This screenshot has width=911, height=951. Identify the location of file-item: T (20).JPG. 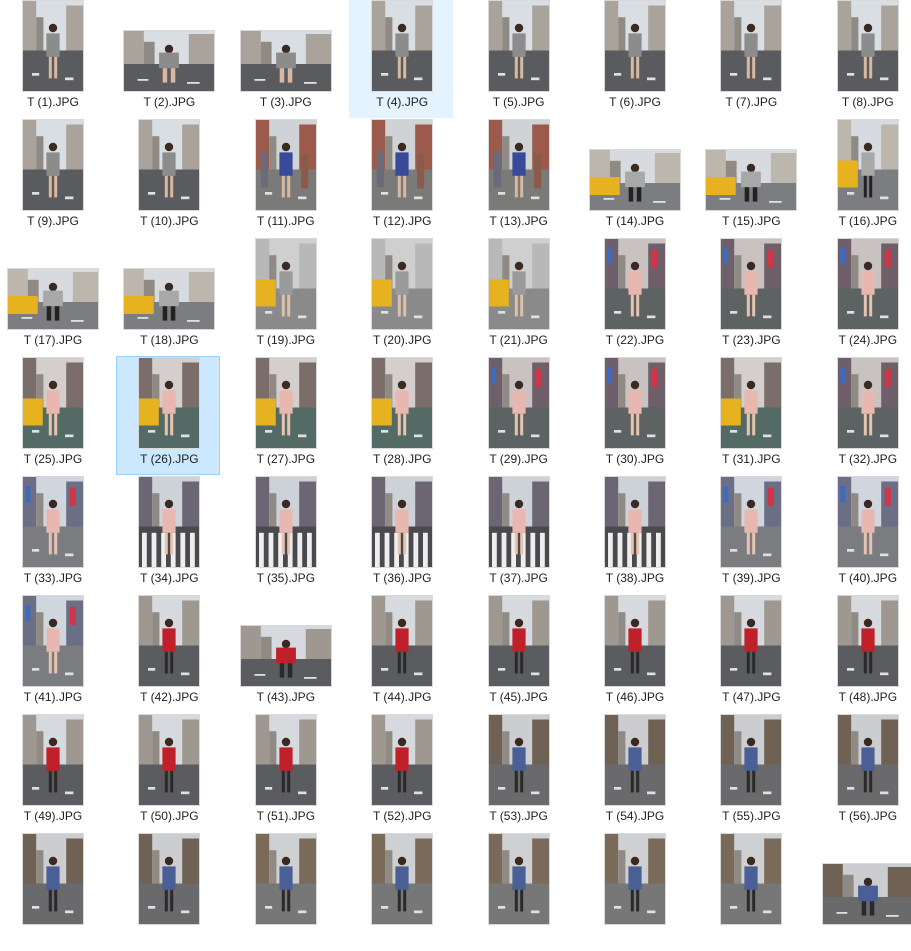
(401, 296).